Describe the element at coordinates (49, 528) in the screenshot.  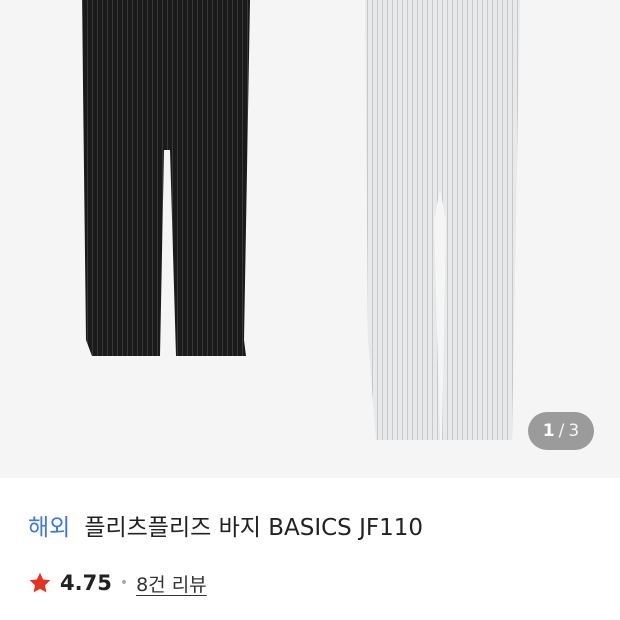
I see `overseas-badge: 해외` at that location.